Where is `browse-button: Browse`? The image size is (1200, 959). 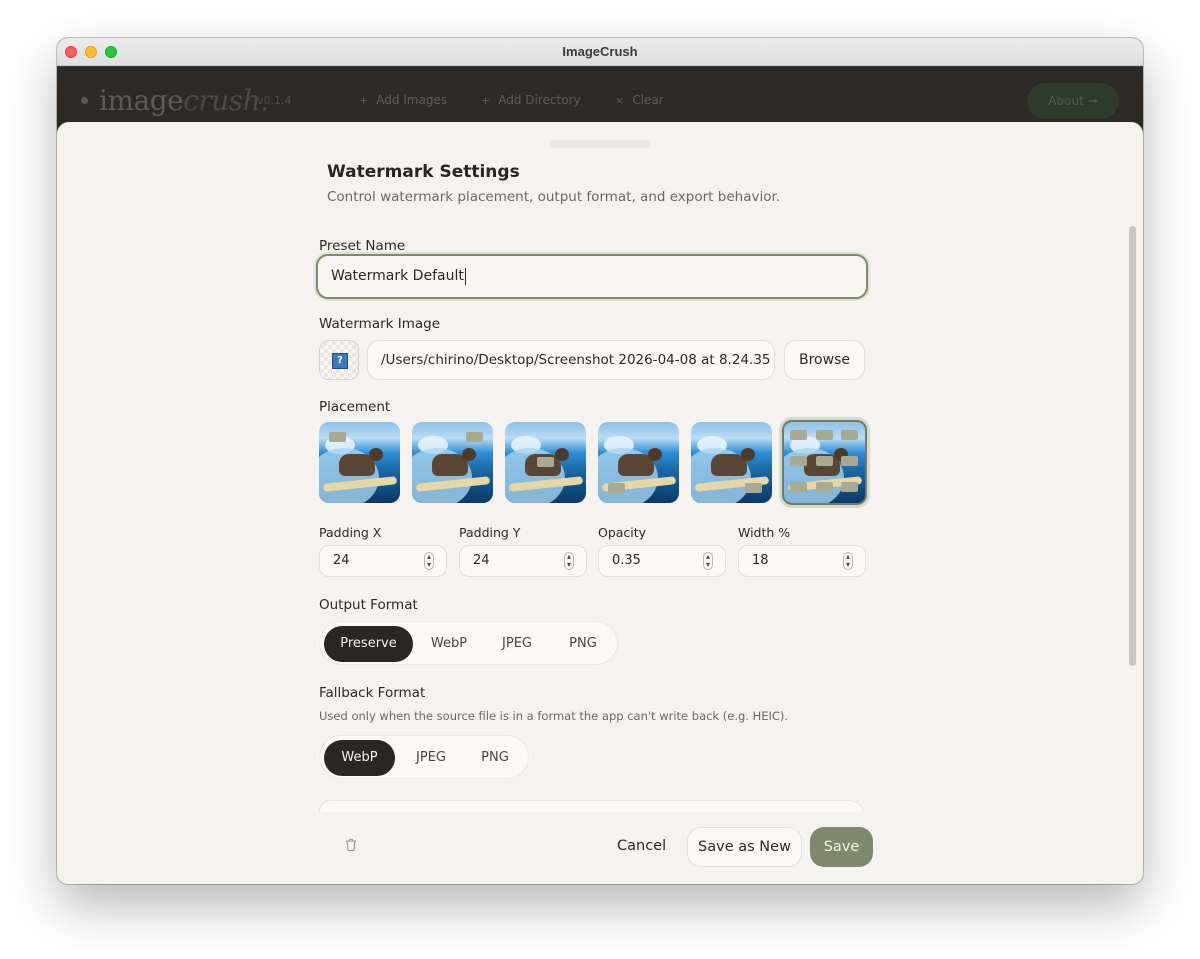 browse-button: Browse is located at coordinates (824, 360).